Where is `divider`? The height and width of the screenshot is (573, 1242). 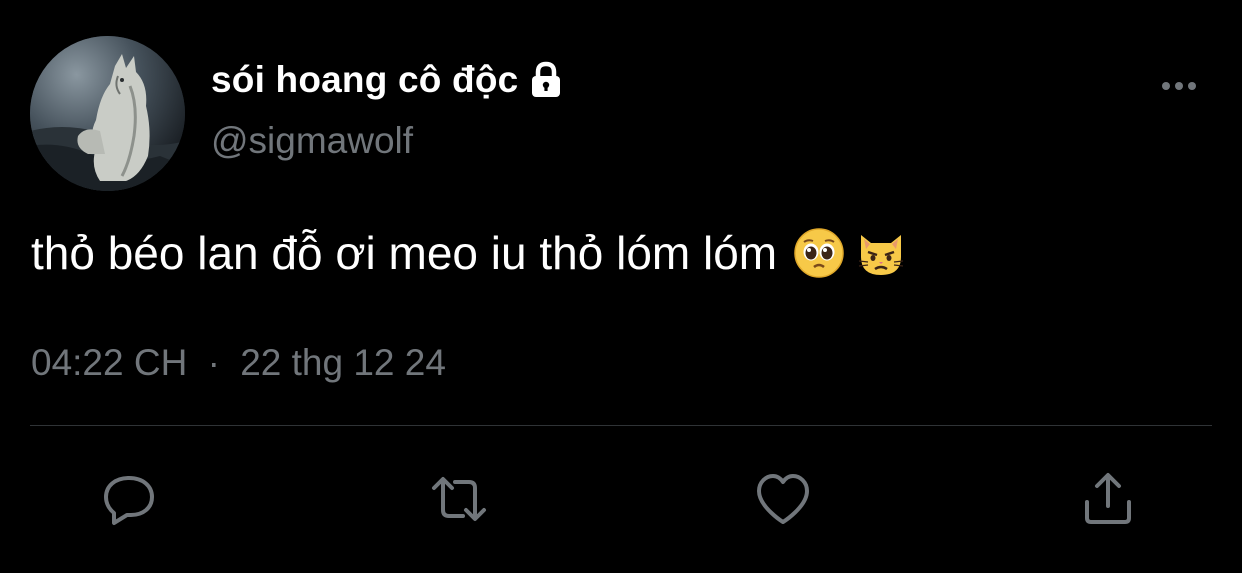 divider is located at coordinates (621, 425).